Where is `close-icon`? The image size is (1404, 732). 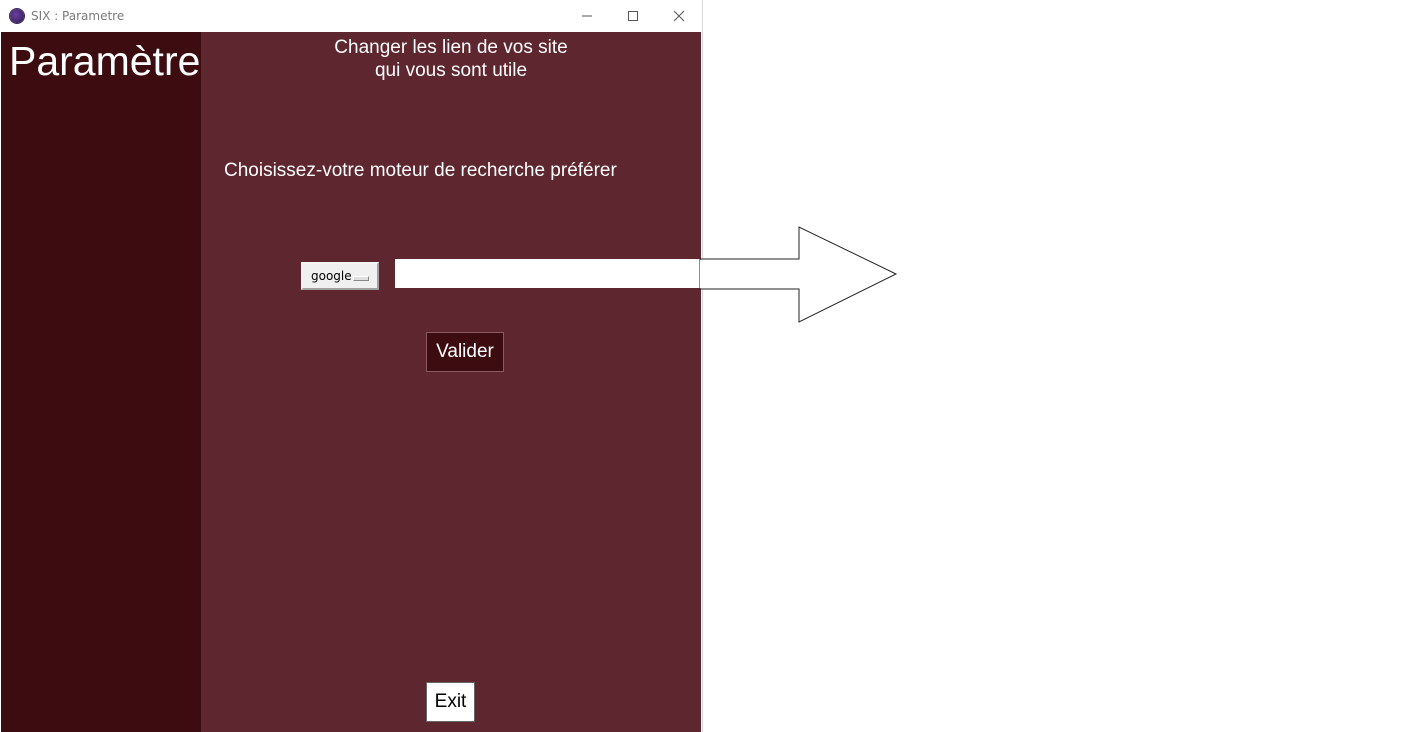
close-icon is located at coordinates (679, 16).